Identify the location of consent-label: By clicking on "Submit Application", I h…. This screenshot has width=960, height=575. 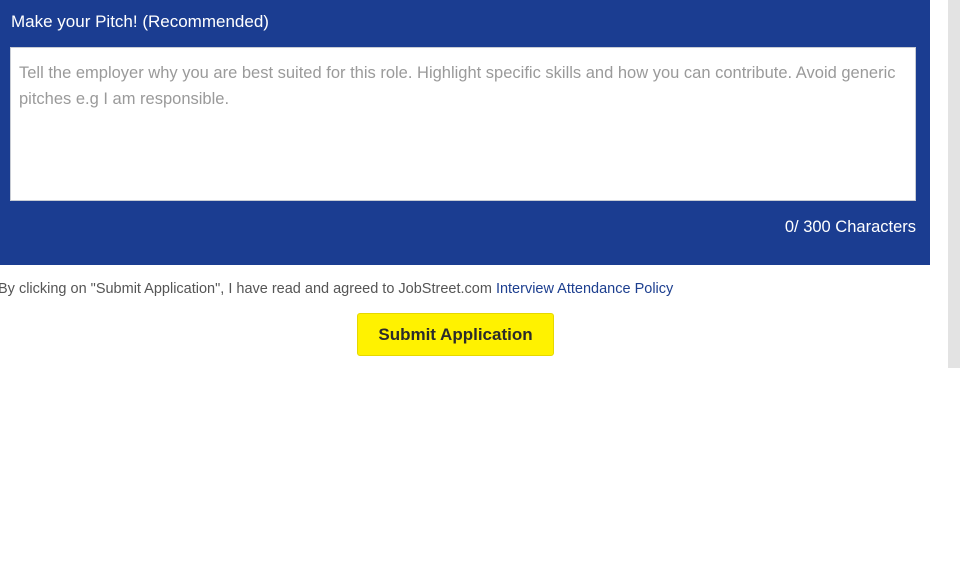
(248, 289).